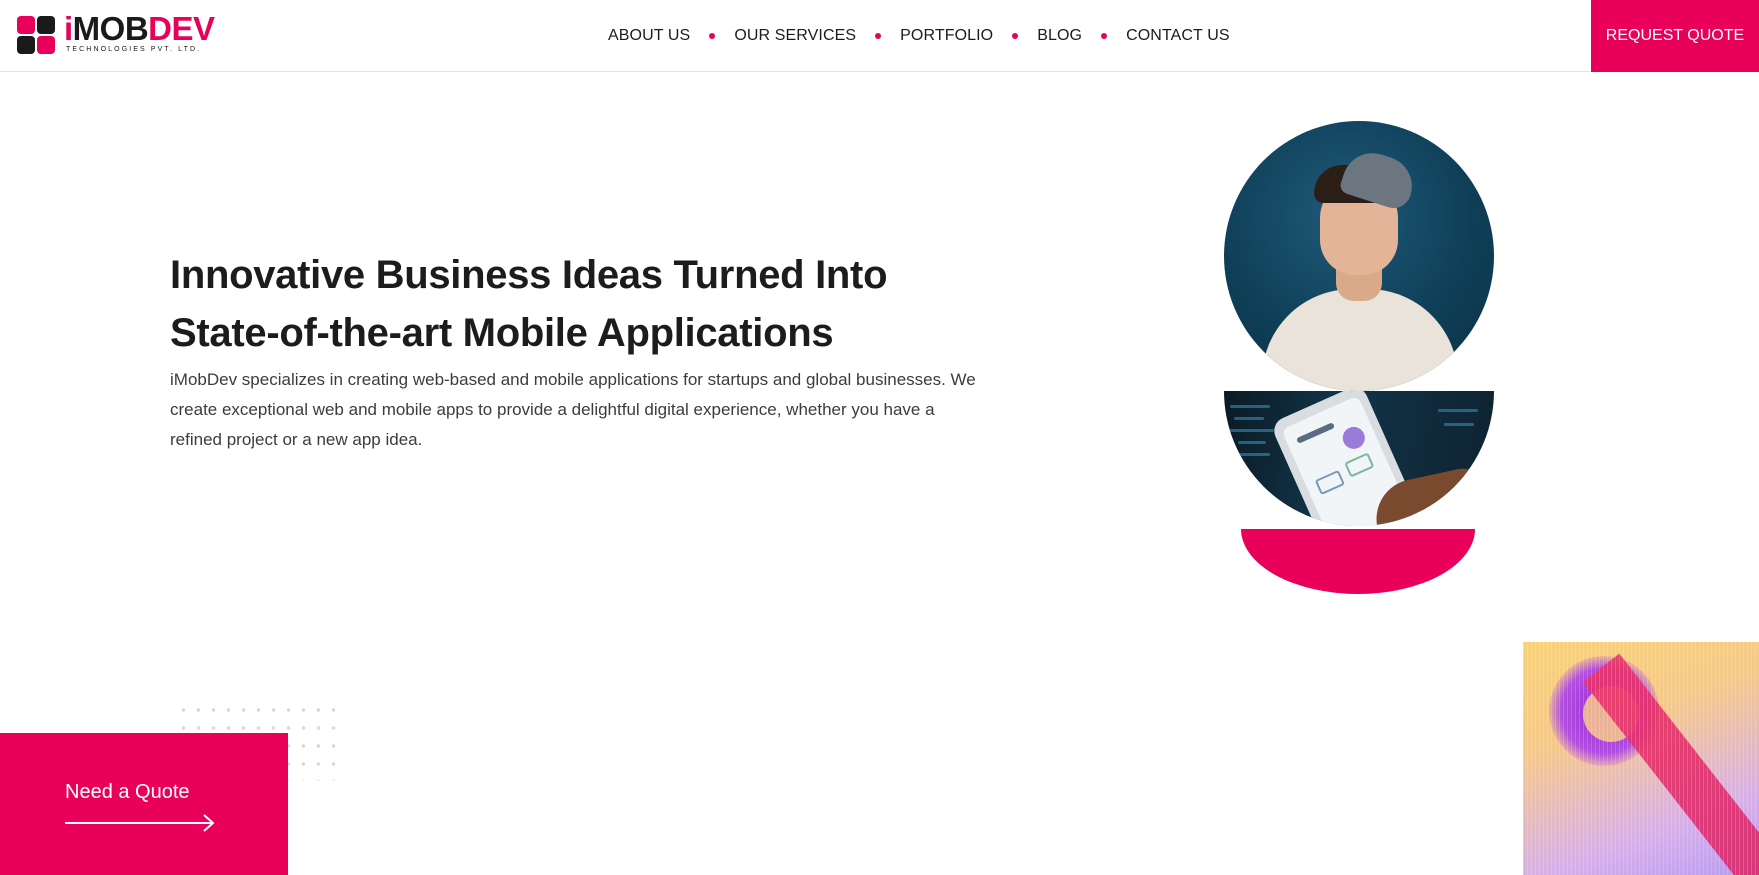 The width and height of the screenshot is (1759, 875). What do you see at coordinates (1358, 561) in the screenshot?
I see `decorative-half-circle` at bounding box center [1358, 561].